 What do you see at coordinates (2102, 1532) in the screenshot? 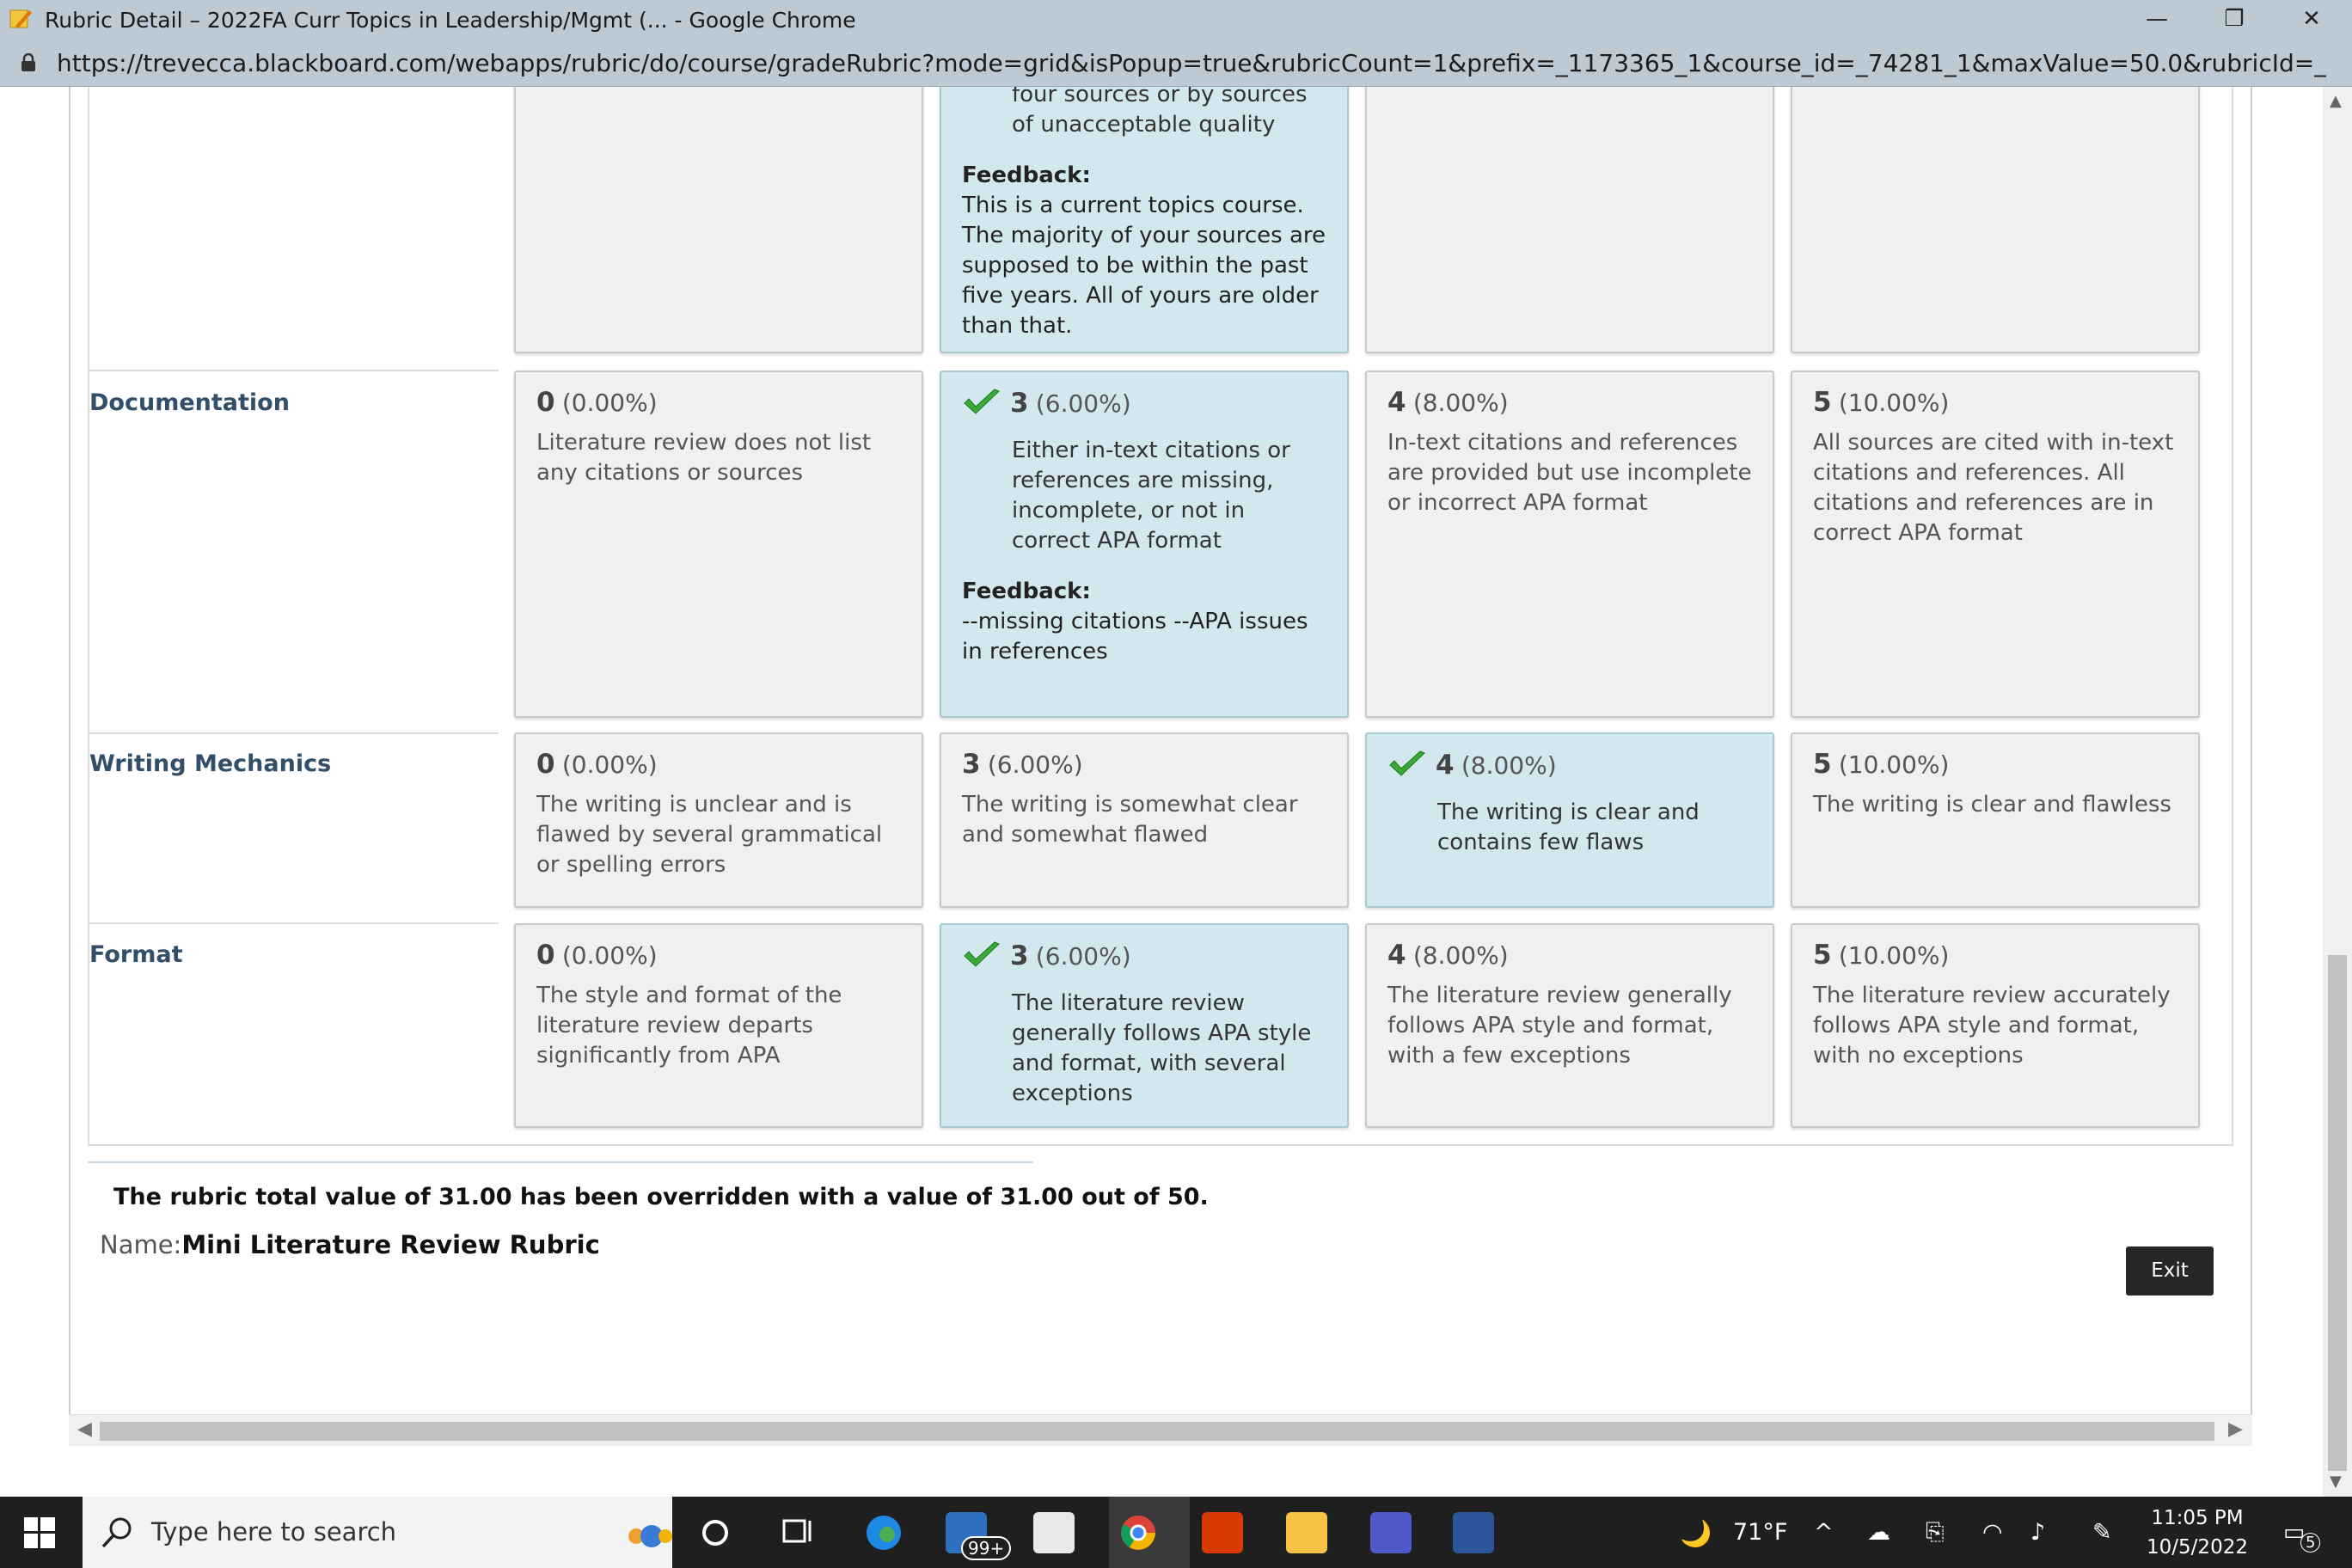
I see `pen-icon: ✎` at bounding box center [2102, 1532].